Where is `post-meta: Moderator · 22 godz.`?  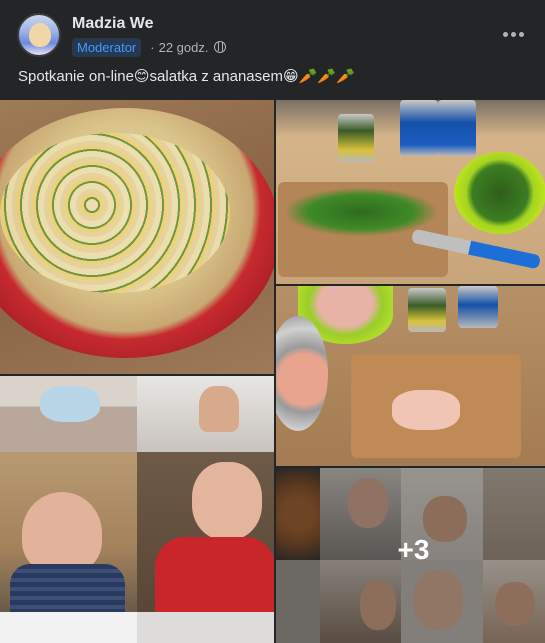 post-meta: Moderator · 22 godz. is located at coordinates (149, 47).